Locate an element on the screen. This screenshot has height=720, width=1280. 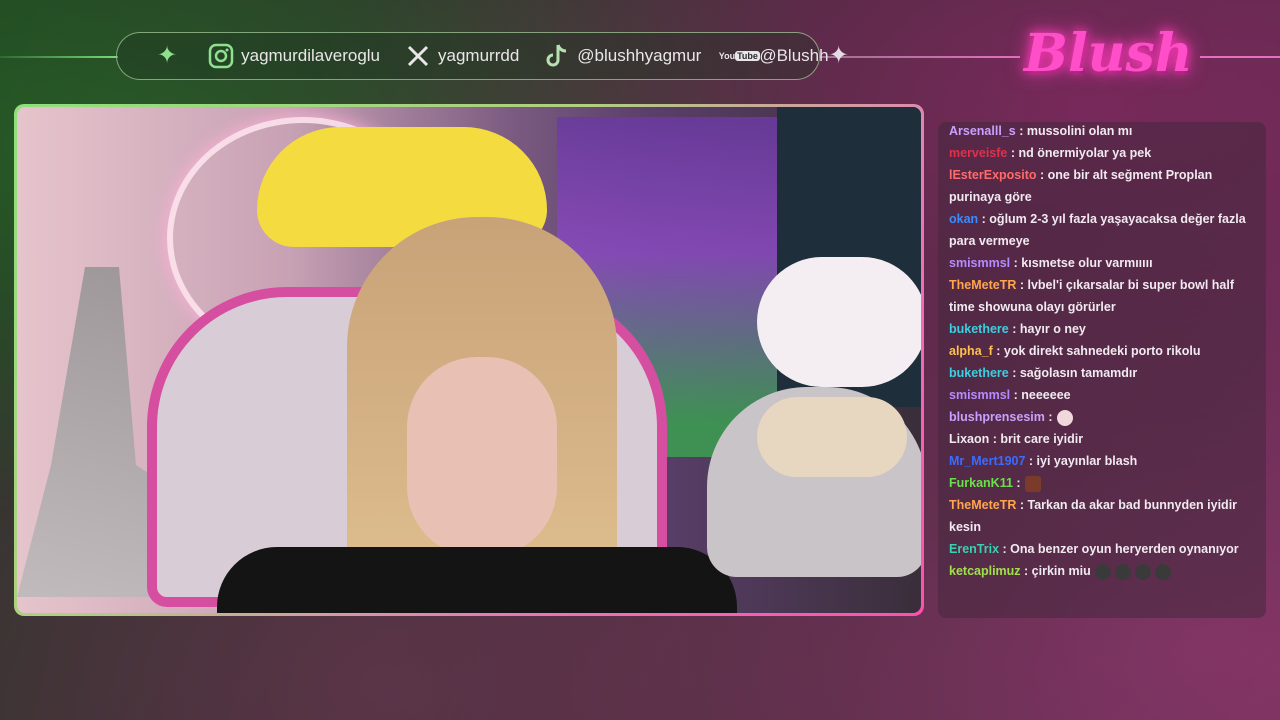
instagram-icon is located at coordinates (221, 56).